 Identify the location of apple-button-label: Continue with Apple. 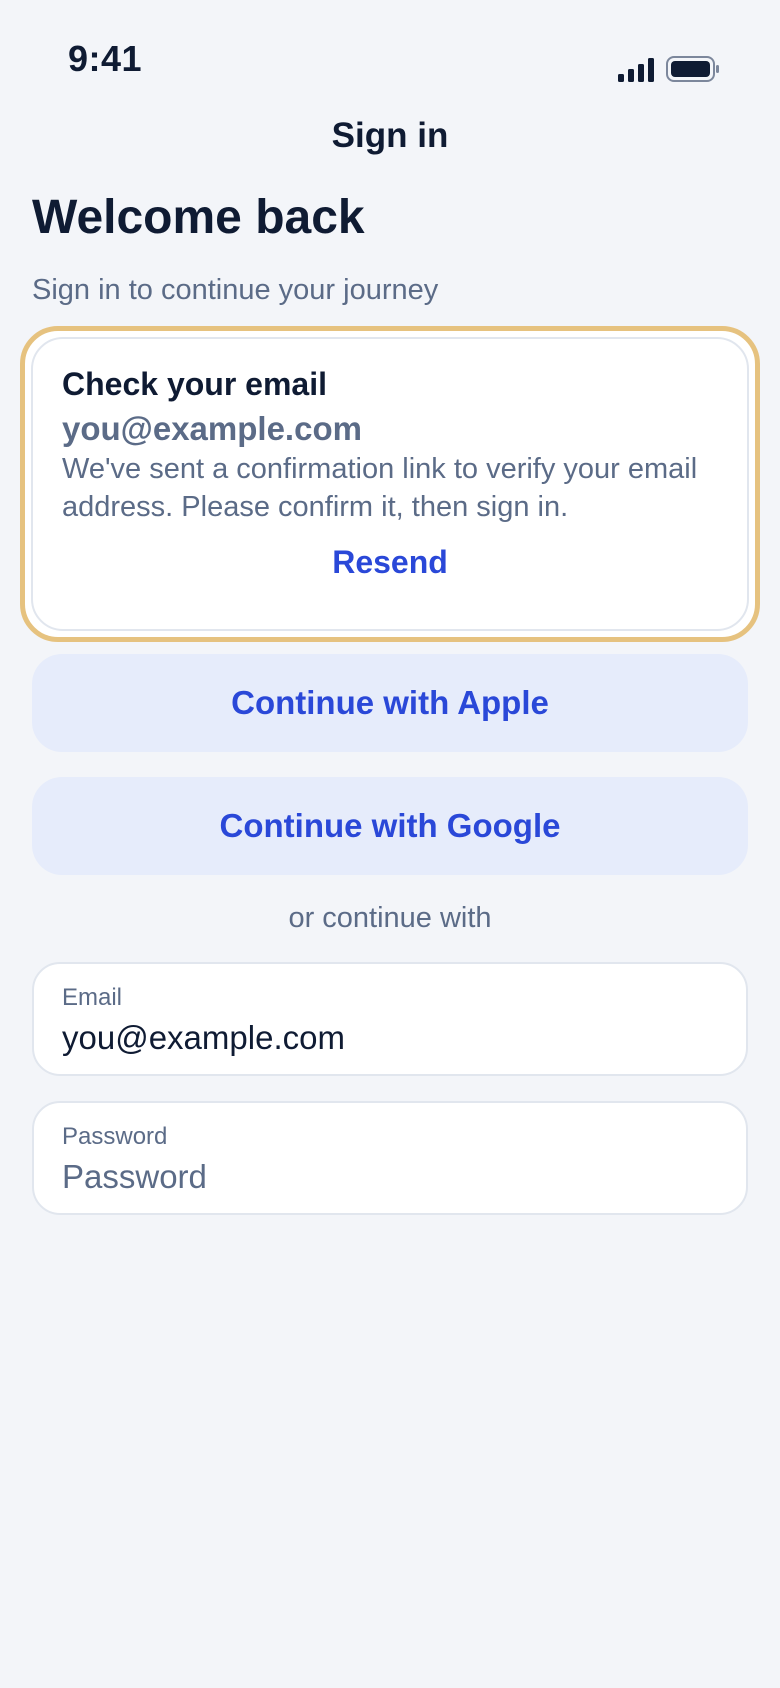
(390, 702).